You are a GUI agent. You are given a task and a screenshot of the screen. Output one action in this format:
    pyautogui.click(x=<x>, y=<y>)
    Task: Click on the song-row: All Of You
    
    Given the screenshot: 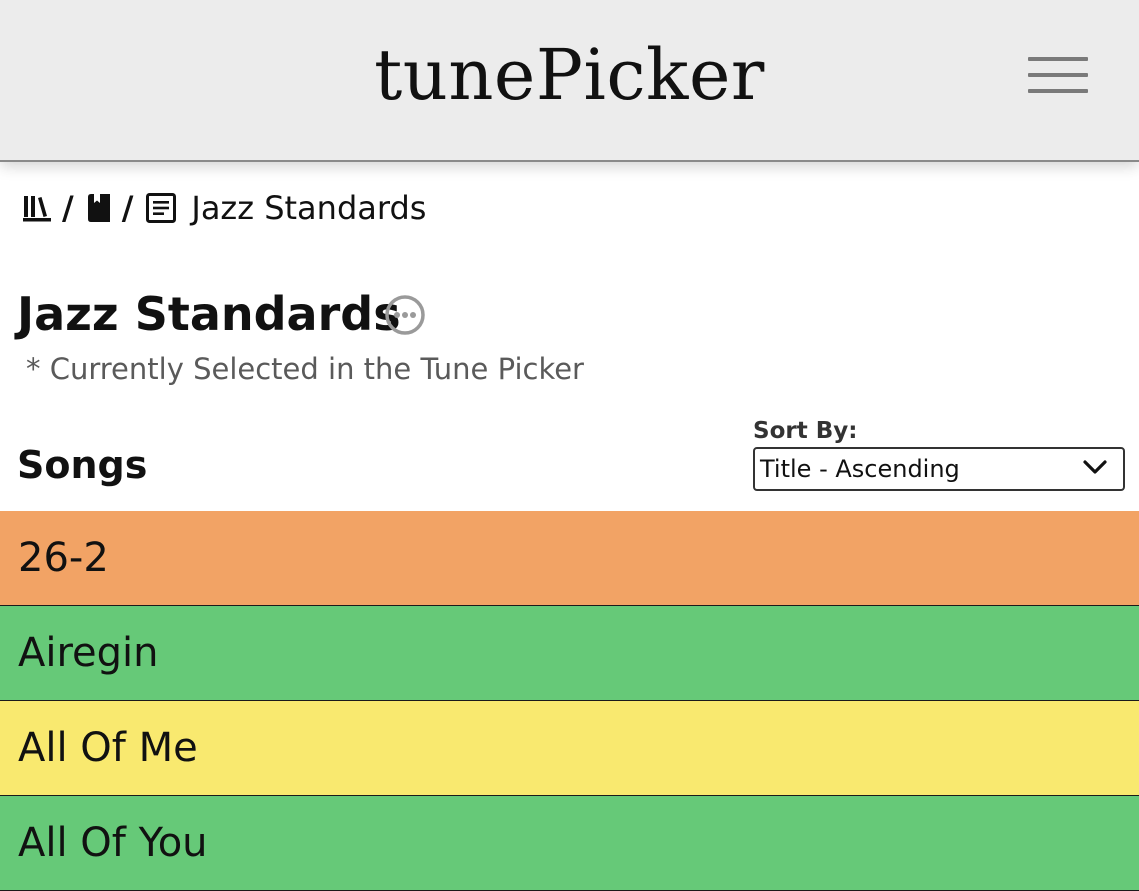 What is the action you would take?
    pyautogui.click(x=569, y=843)
    